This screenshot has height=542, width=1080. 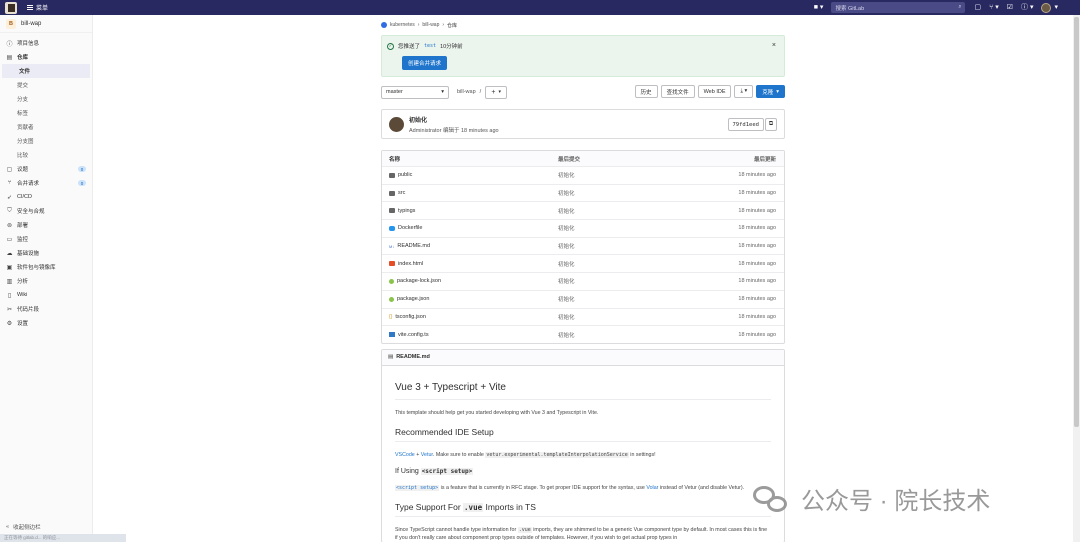 What do you see at coordinates (46, 295) in the screenshot?
I see `sidebar-item-wiki: ▯ Wiki` at bounding box center [46, 295].